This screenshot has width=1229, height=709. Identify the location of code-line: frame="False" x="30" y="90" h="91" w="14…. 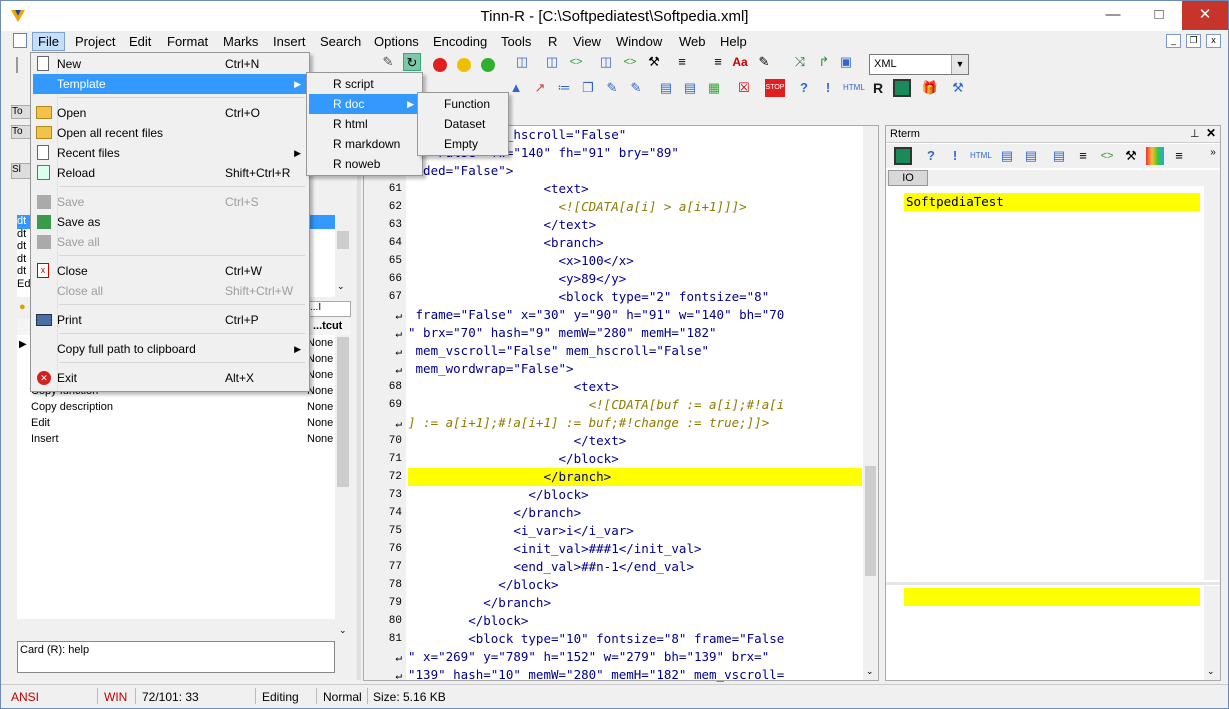
(635, 315).